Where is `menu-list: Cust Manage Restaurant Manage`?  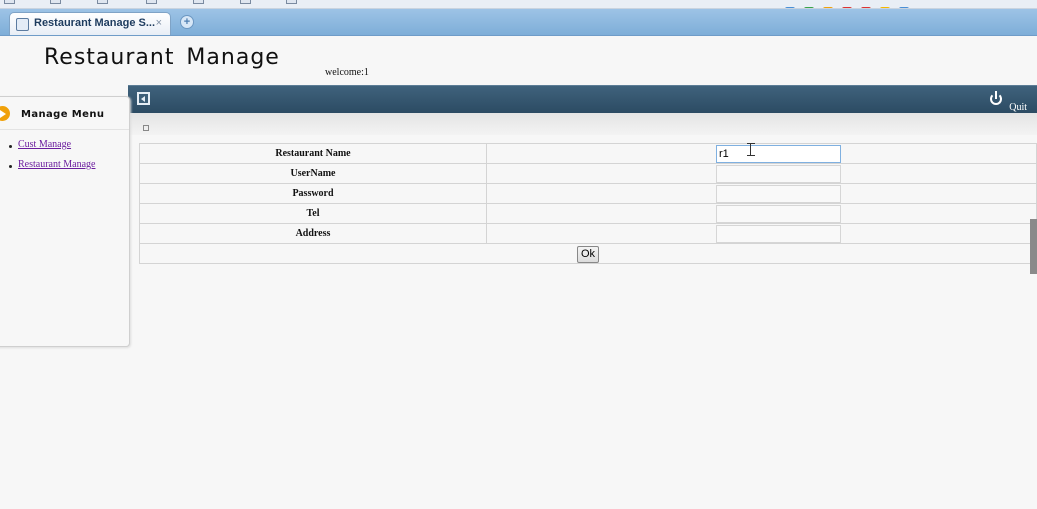
menu-list: Cust Manage Restaurant Manage is located at coordinates (51, 159).